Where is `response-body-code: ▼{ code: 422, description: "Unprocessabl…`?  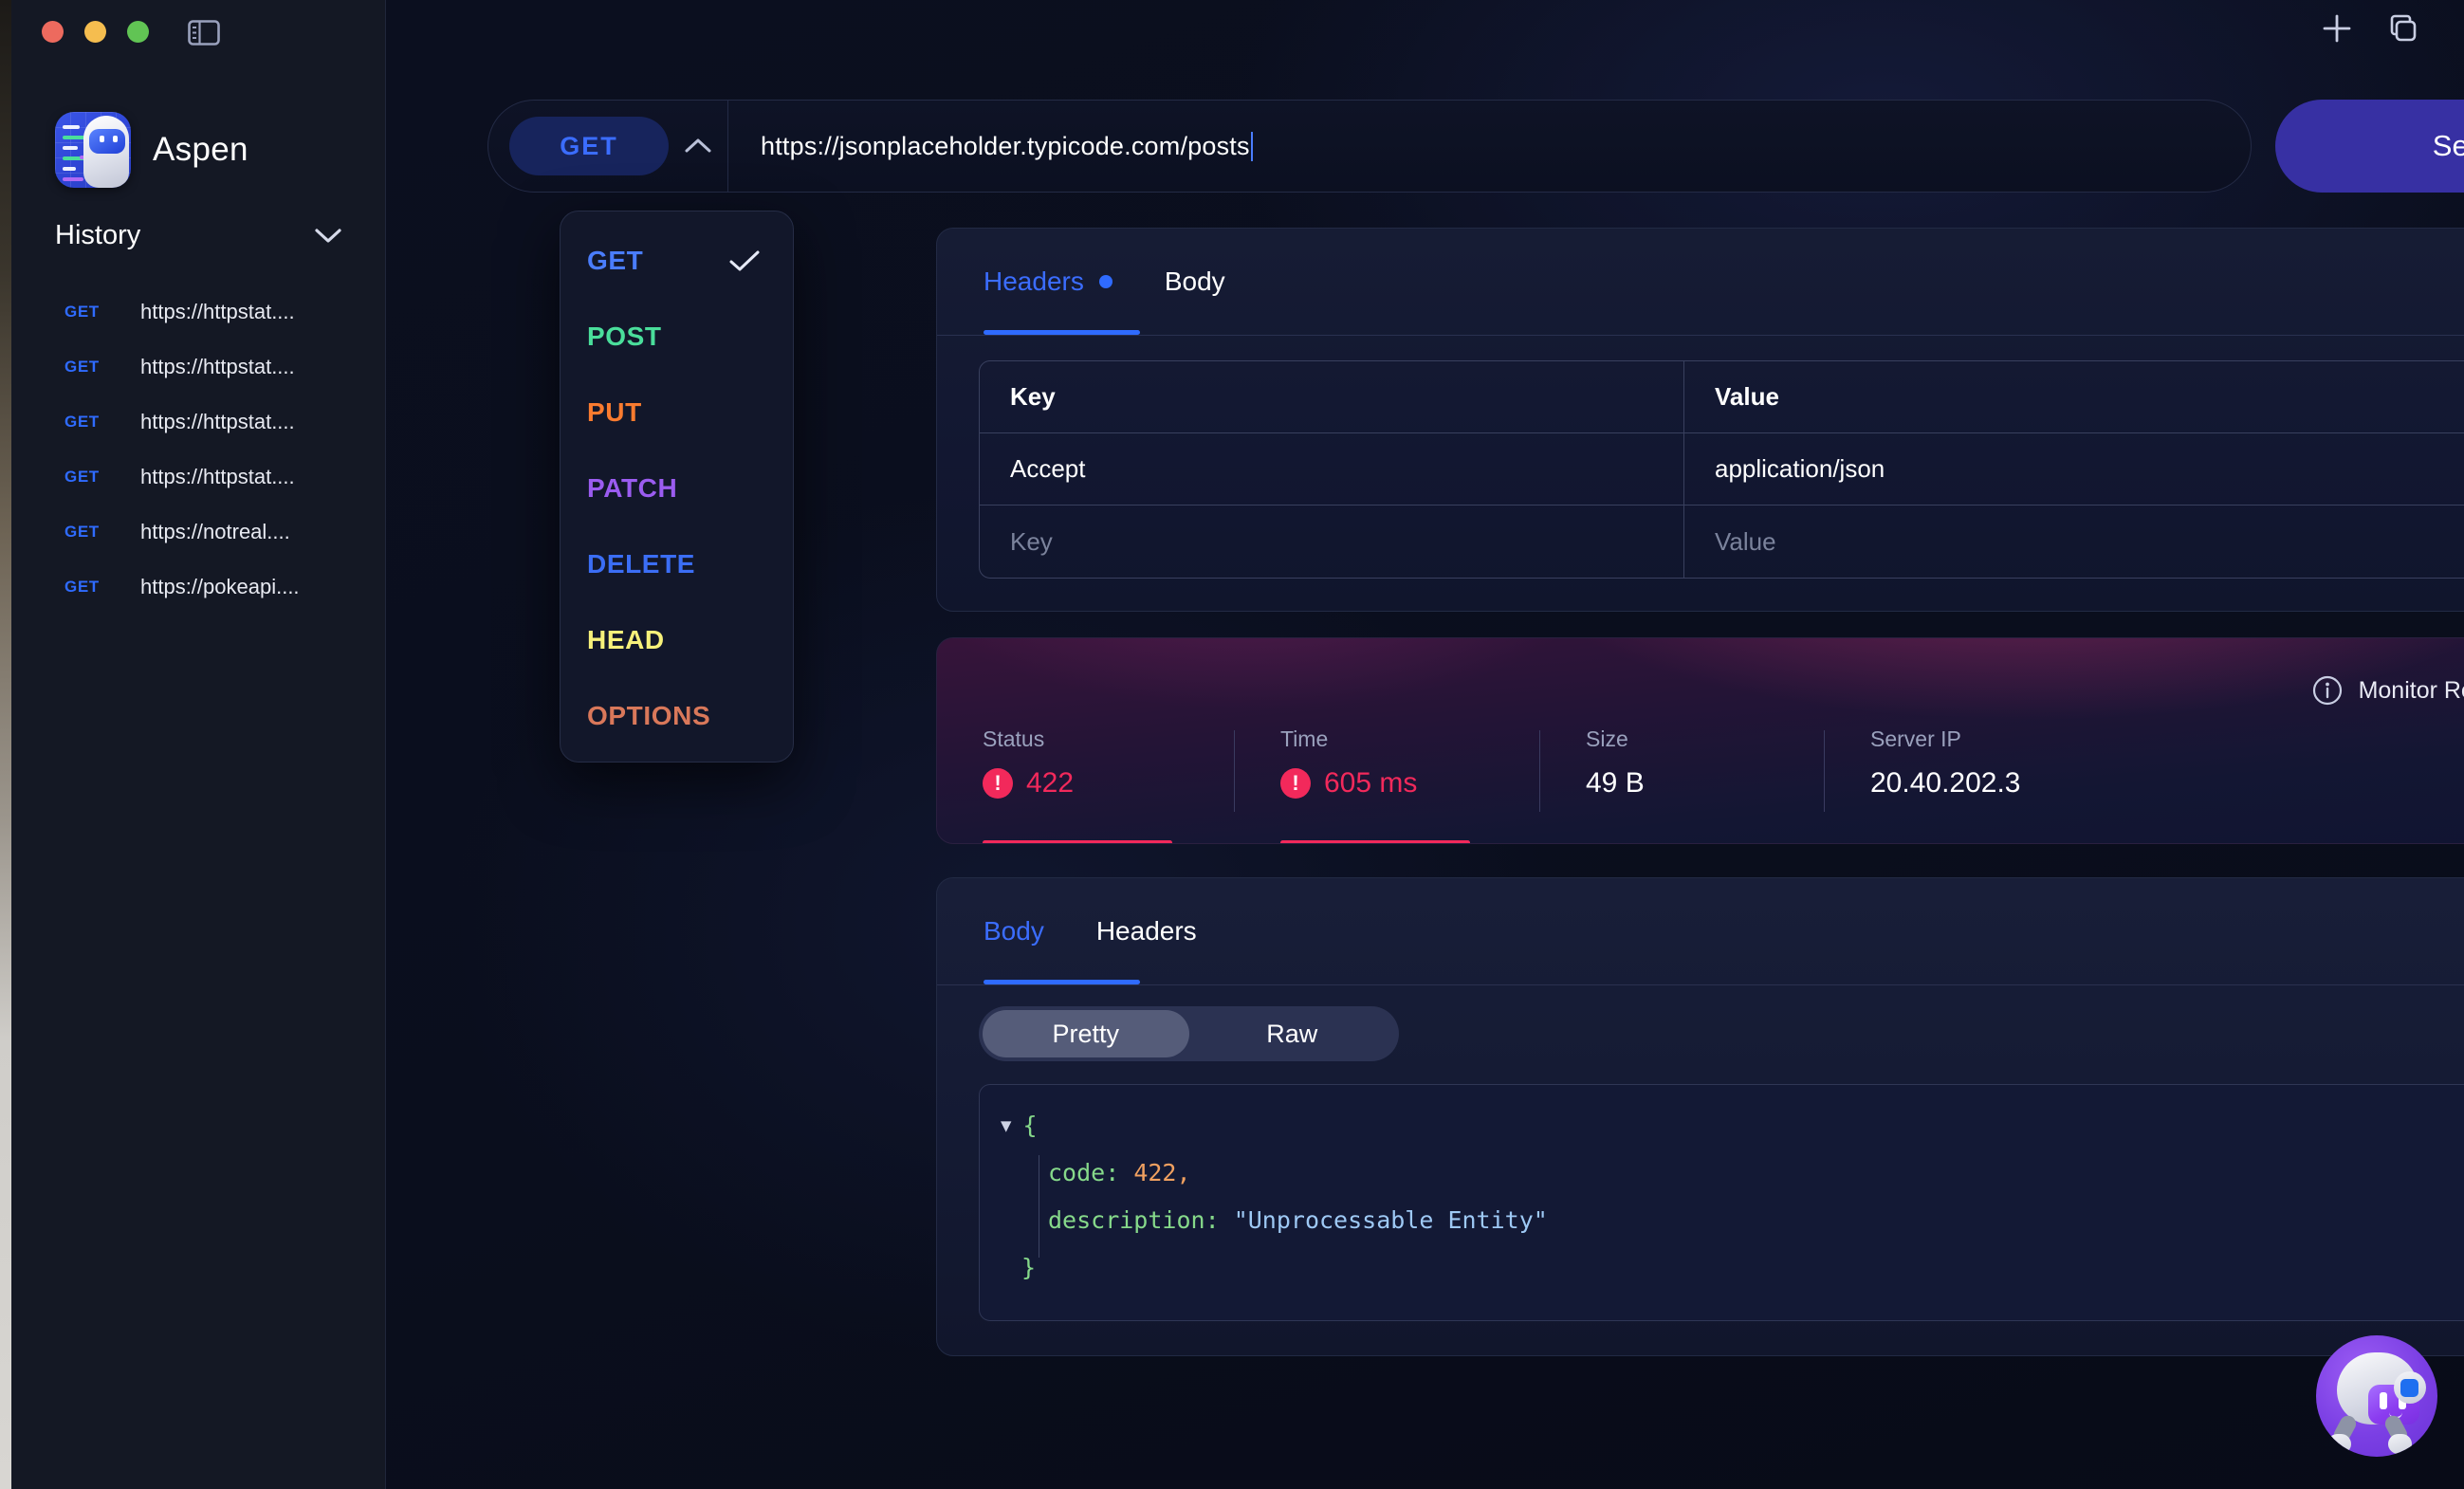 response-body-code: ▼{ code: 422, description: "Unprocessabl… is located at coordinates (1721, 1202).